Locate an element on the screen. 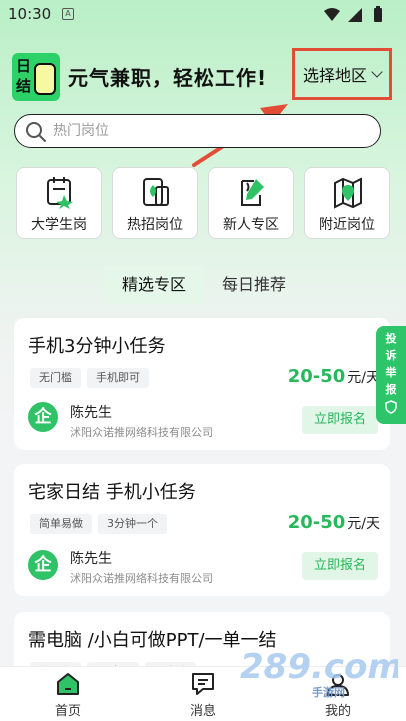 This screenshot has width=406, height=721. nav-label: 消息 is located at coordinates (202, 711).